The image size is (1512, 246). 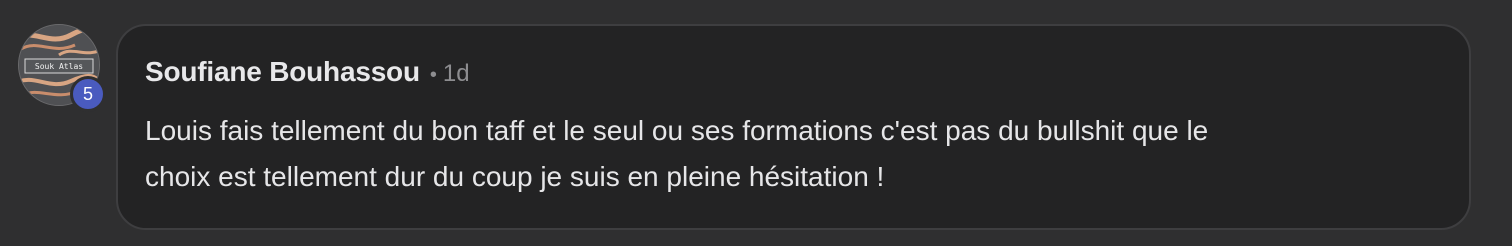 What do you see at coordinates (88, 94) in the screenshot?
I see `level-badge: 5` at bounding box center [88, 94].